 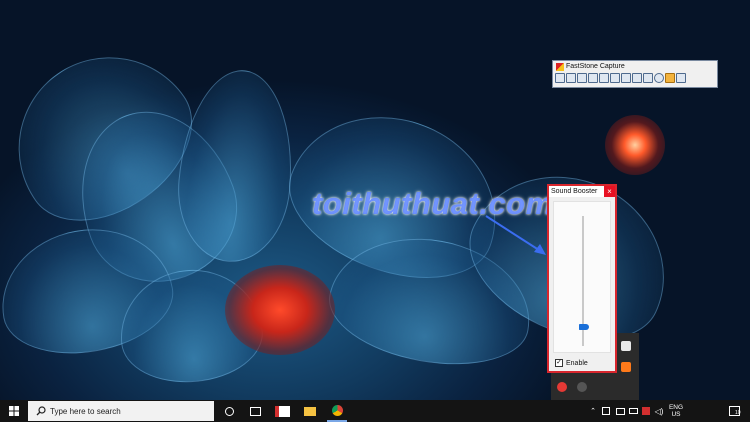 I want to click on folder-icon, so click(x=310, y=411).